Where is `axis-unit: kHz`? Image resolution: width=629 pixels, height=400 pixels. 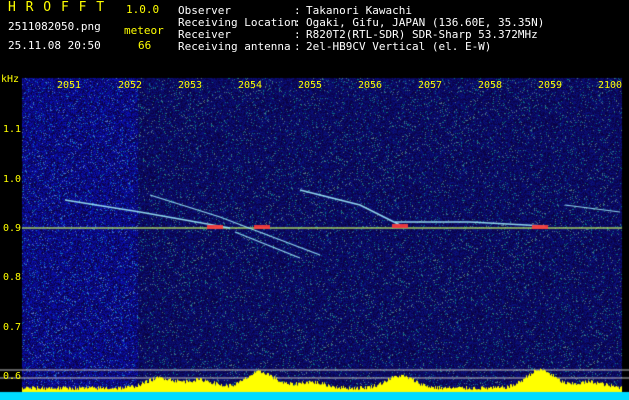 axis-unit: kHz is located at coordinates (10, 79).